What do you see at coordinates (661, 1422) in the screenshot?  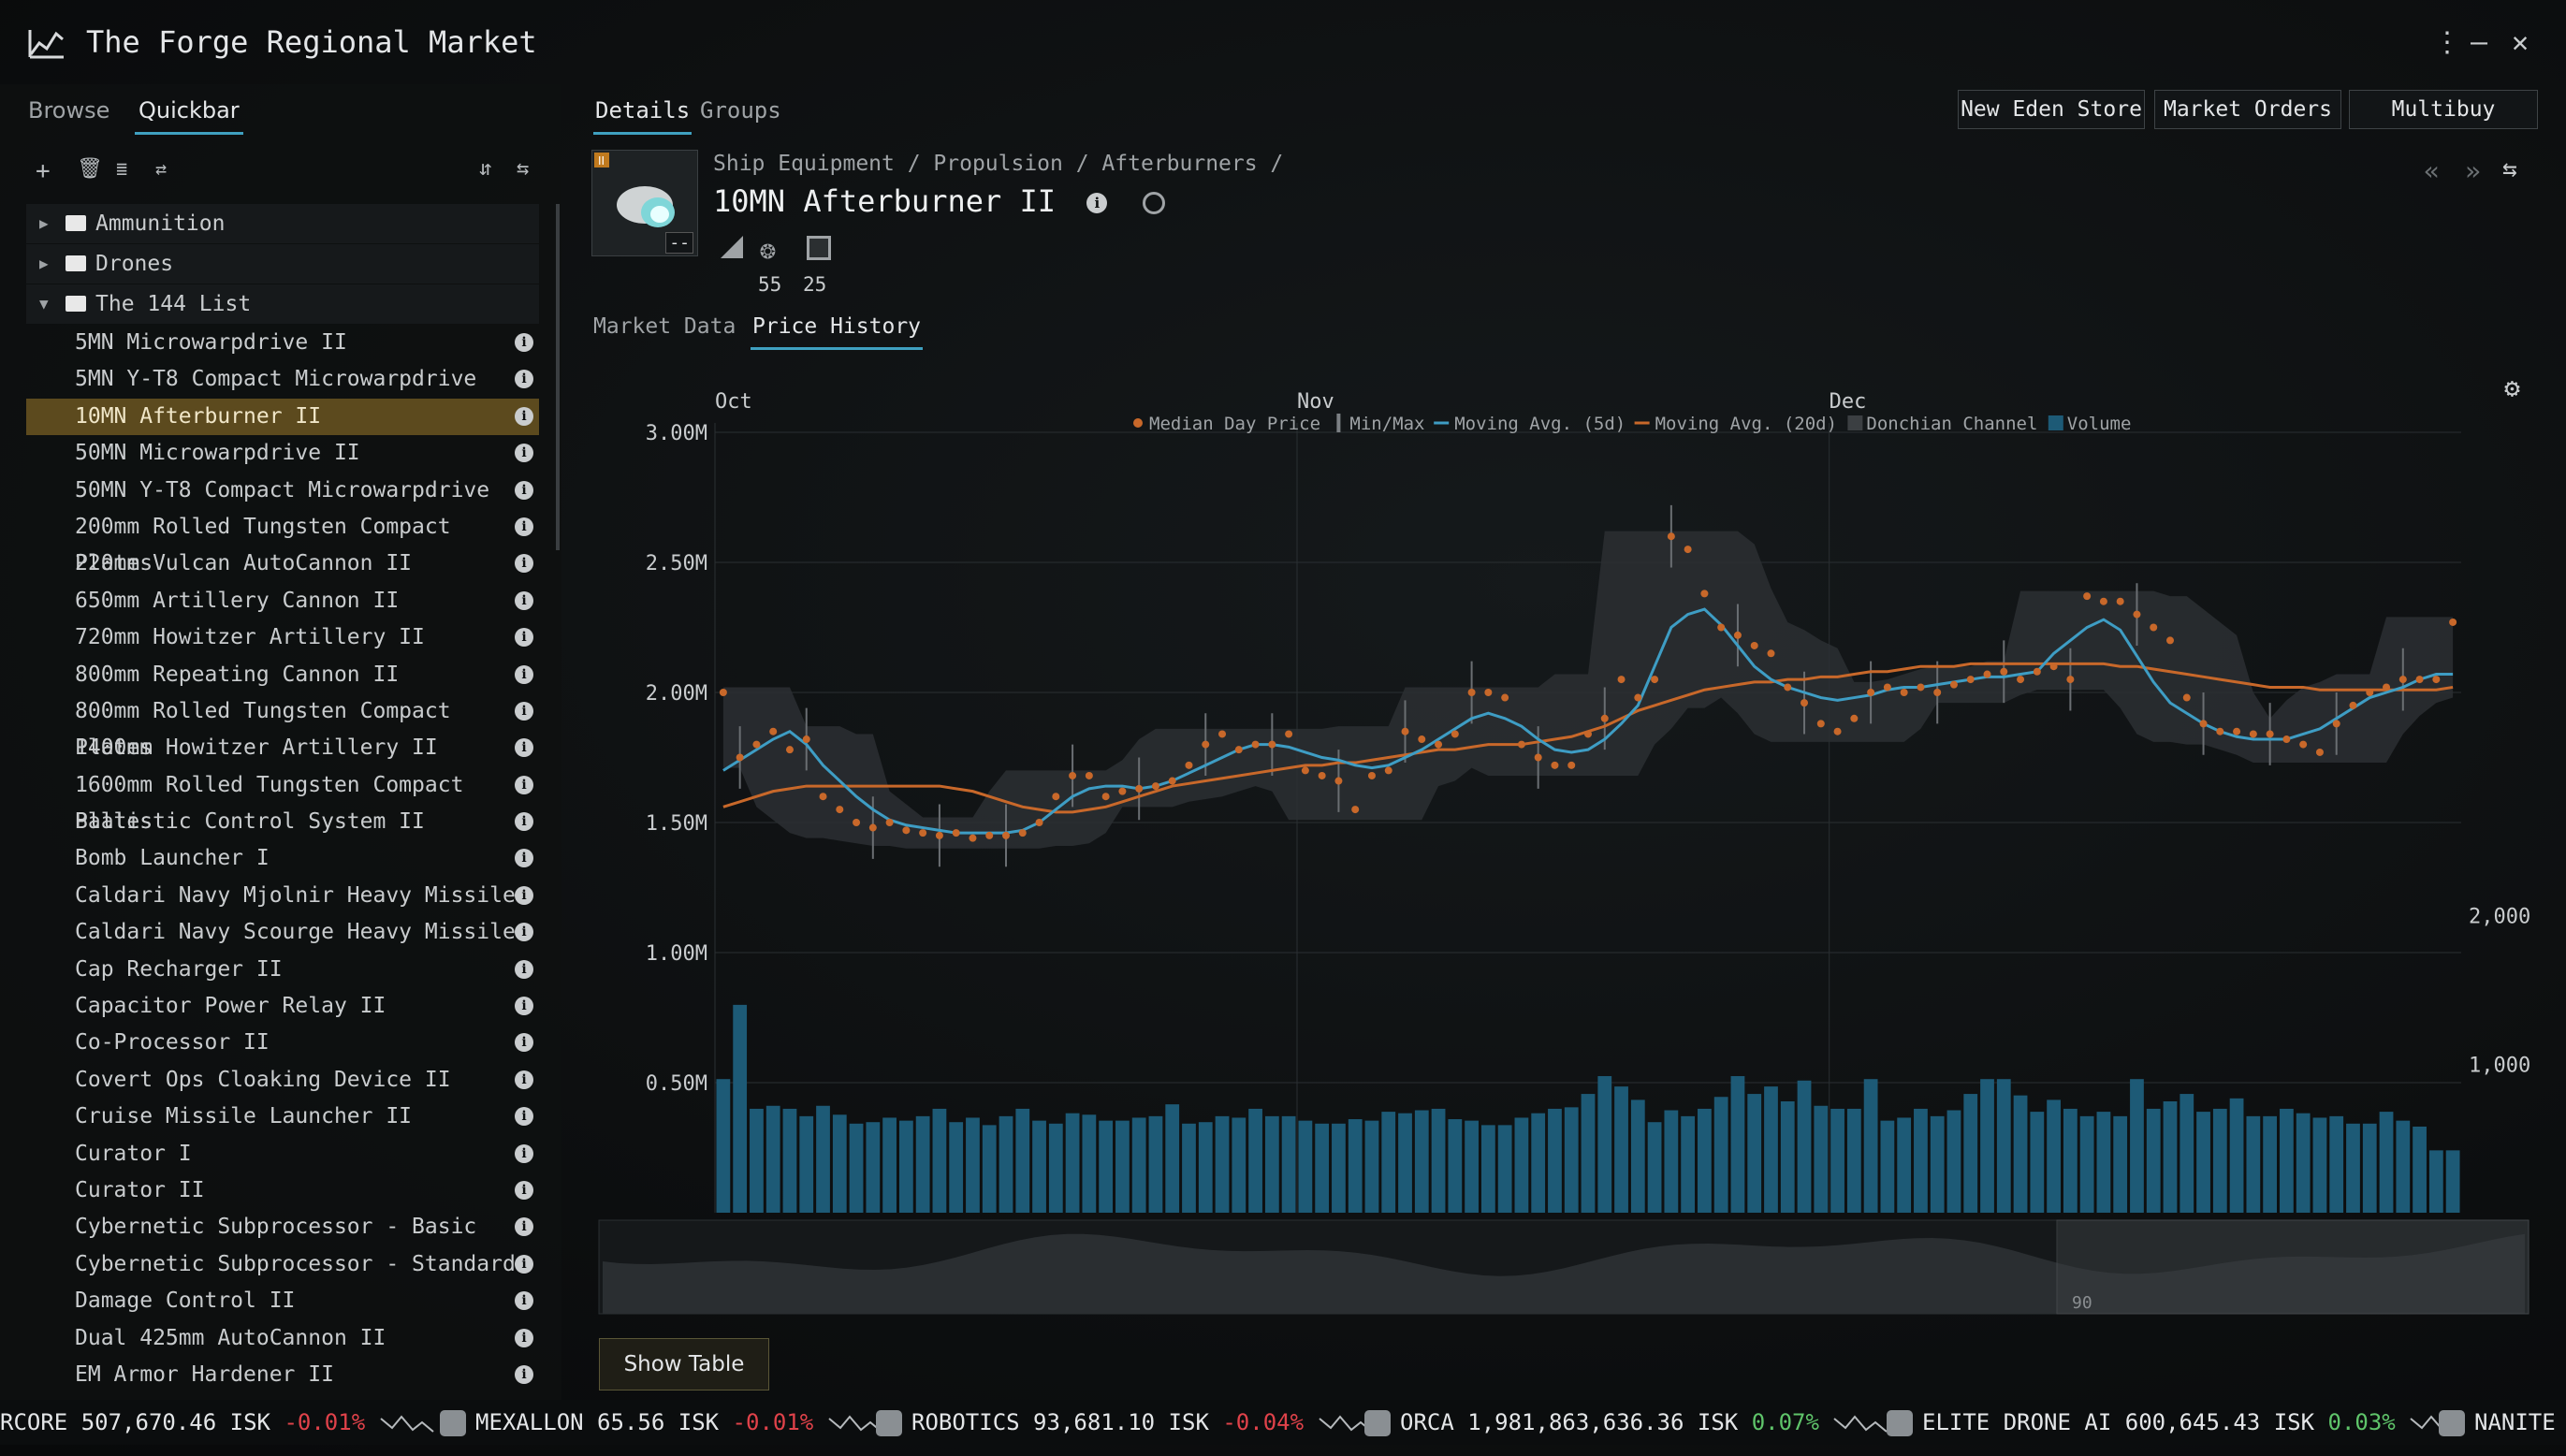 I see `ticker-item: MEXALLON 65.56 ISK -0.01%` at bounding box center [661, 1422].